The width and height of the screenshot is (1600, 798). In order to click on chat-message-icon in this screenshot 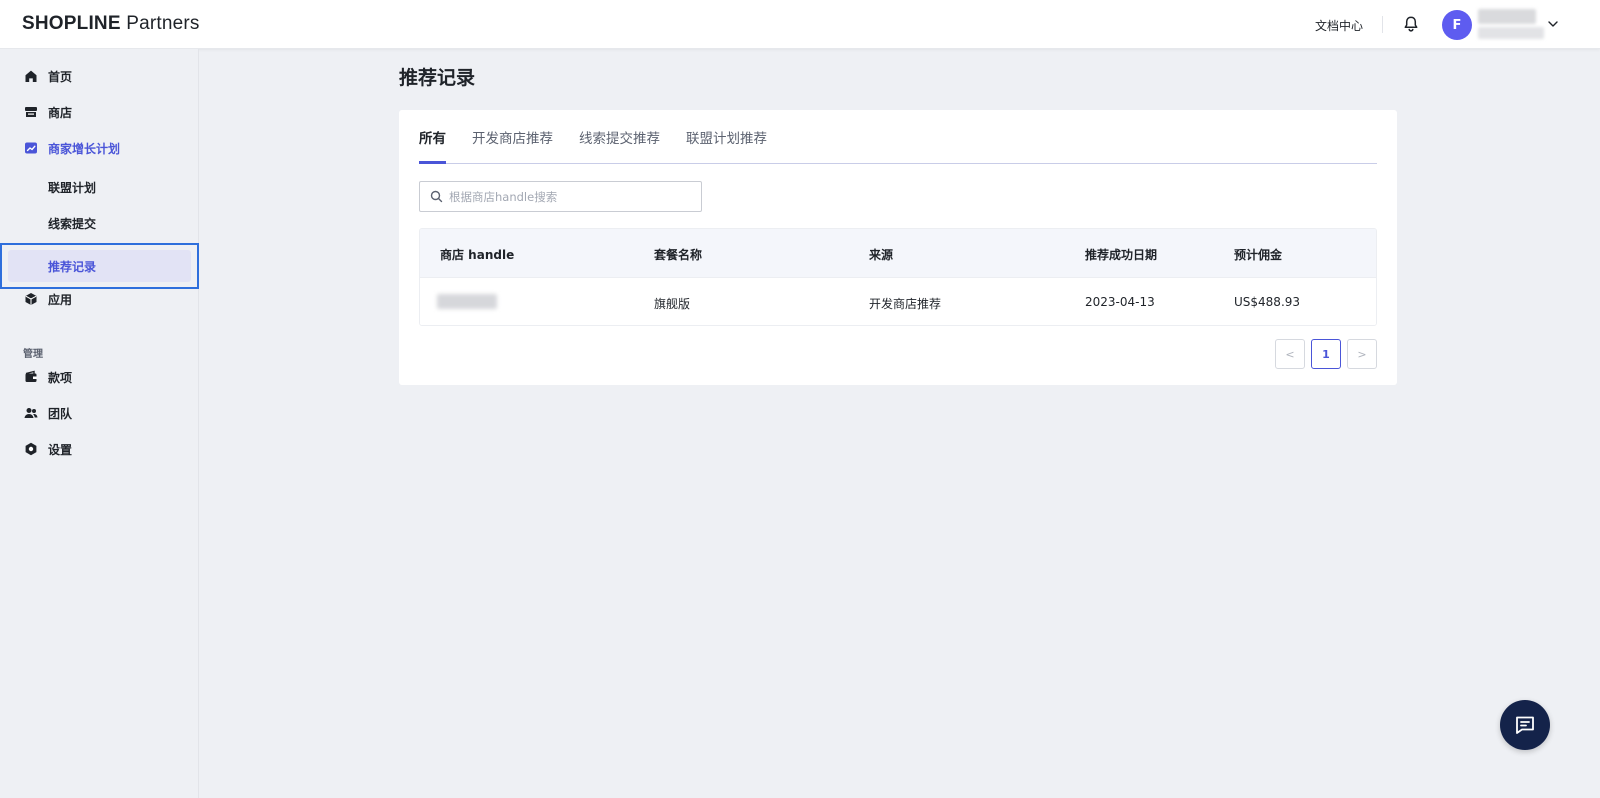, I will do `click(1525, 725)`.